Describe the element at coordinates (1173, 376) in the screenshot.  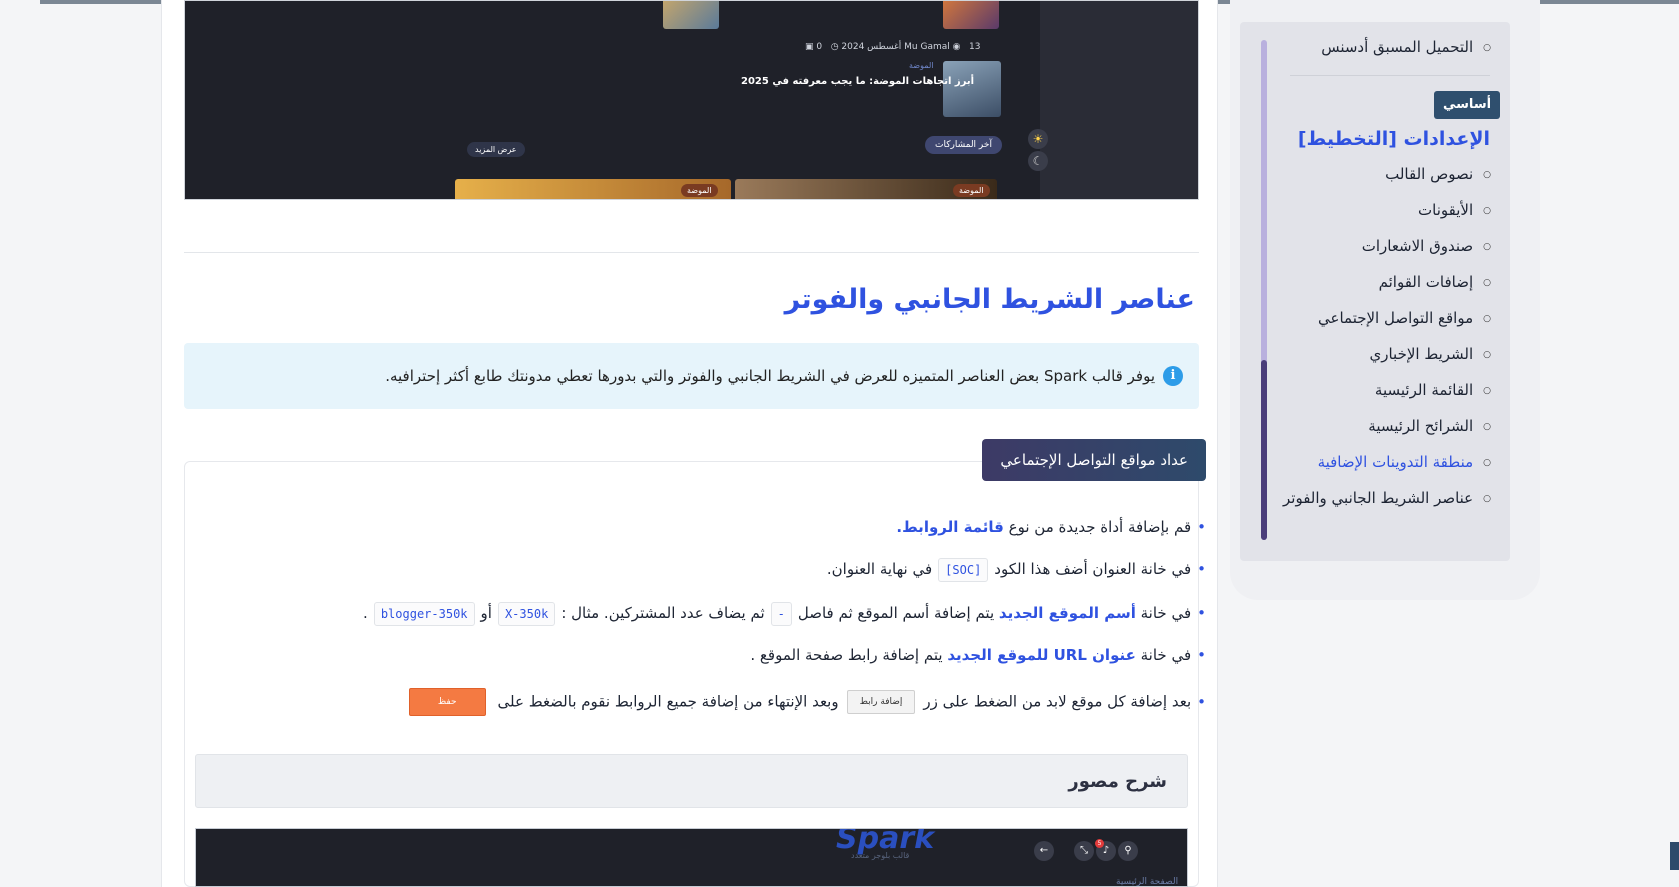
I see `info-icon: i` at that location.